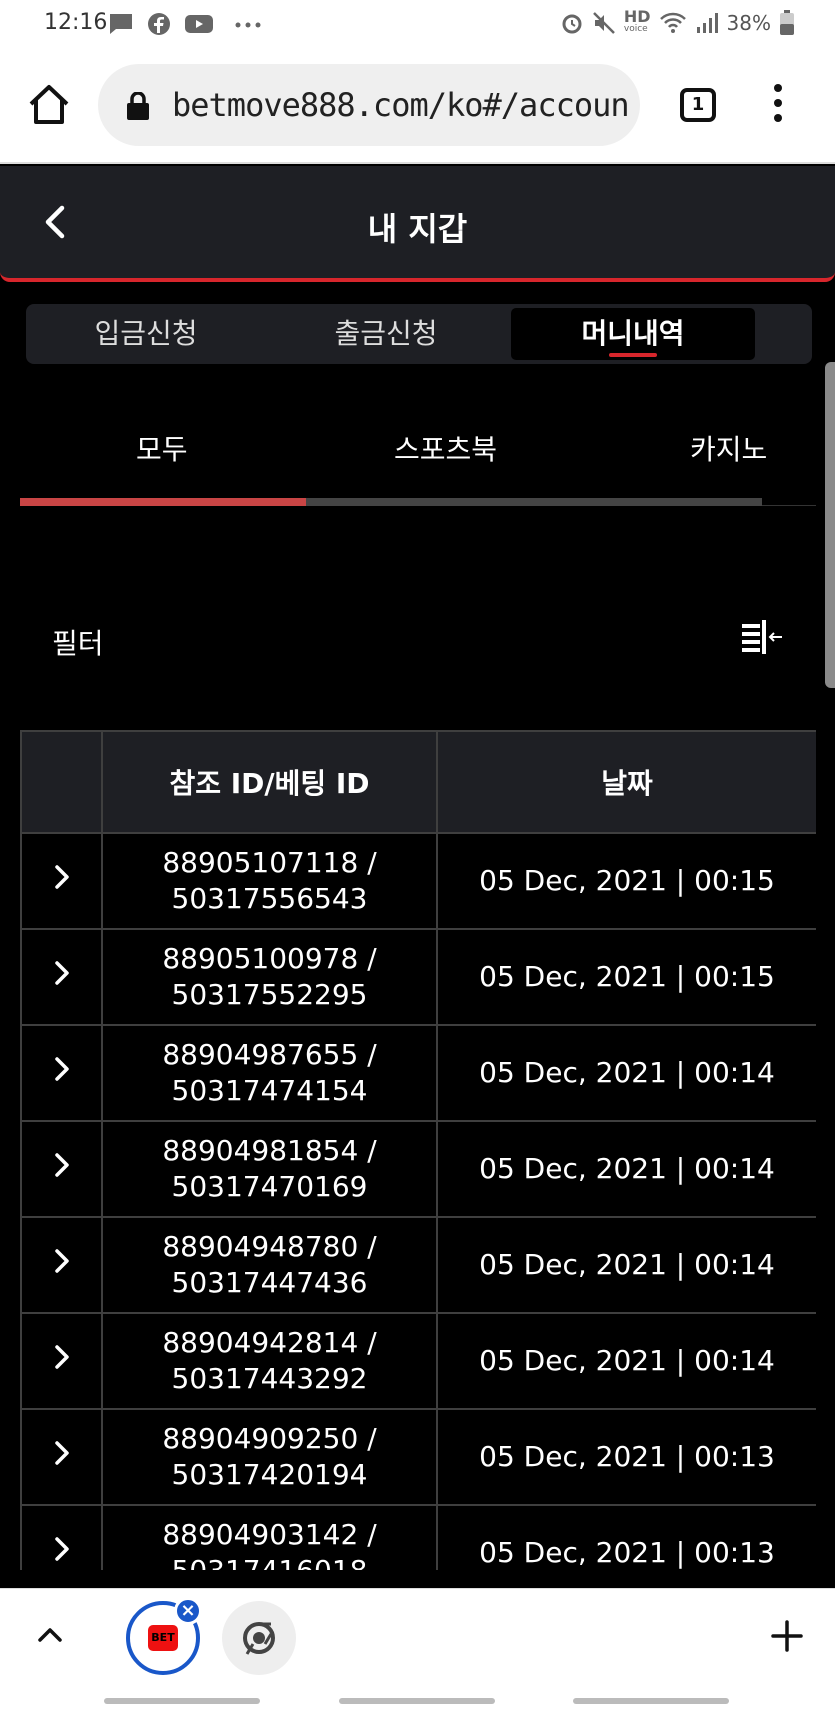  I want to click on bet-id: 50317556543, so click(269, 898).